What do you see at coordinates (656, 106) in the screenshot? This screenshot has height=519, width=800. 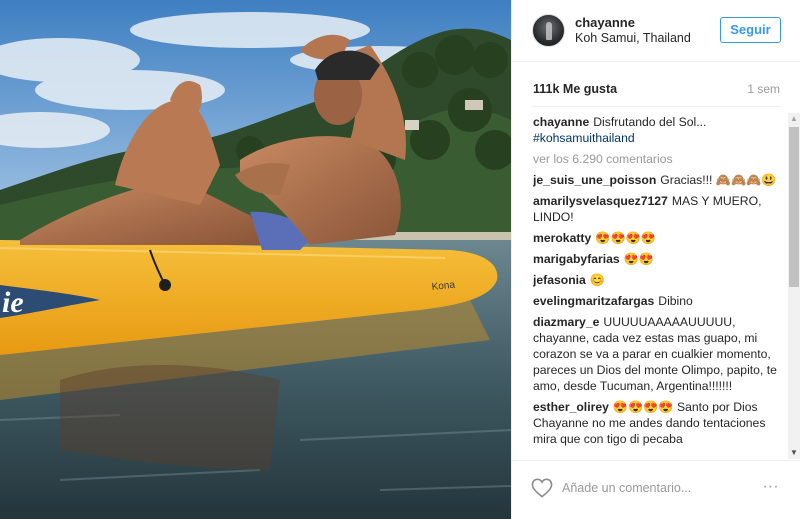 I see `divider` at bounding box center [656, 106].